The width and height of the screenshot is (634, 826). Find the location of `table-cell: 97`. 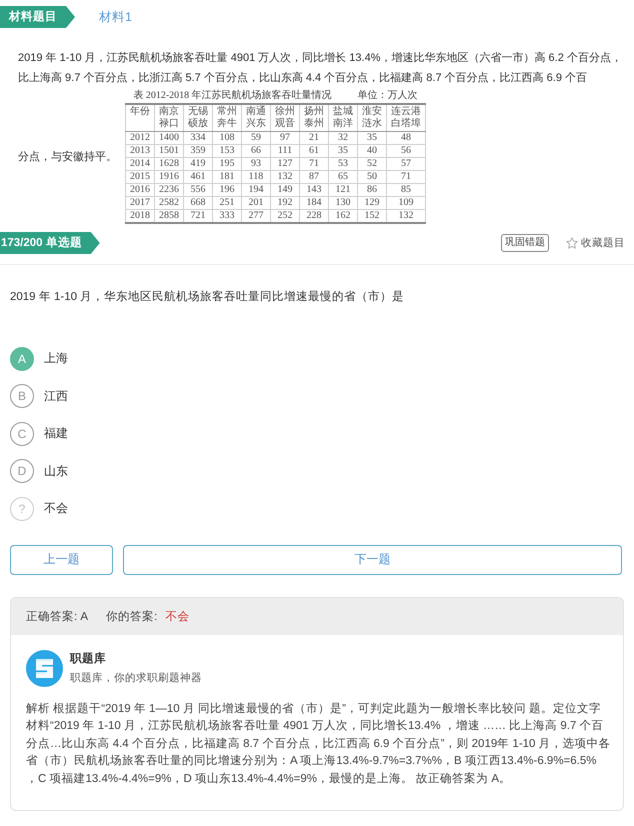

table-cell: 97 is located at coordinates (285, 138).